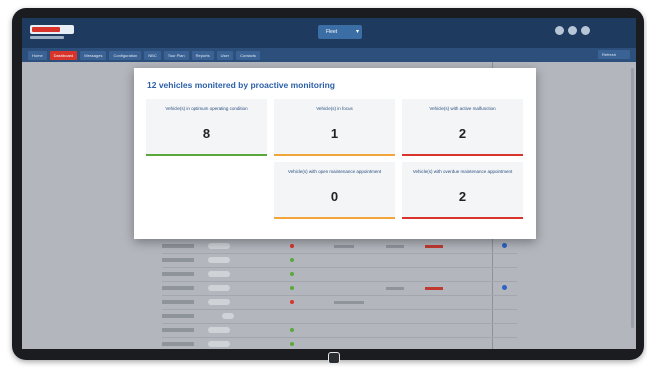 This screenshot has width=647, height=370. What do you see at coordinates (462, 108) in the screenshot?
I see `card-label: Vehicle(s) with active malfunction` at bounding box center [462, 108].